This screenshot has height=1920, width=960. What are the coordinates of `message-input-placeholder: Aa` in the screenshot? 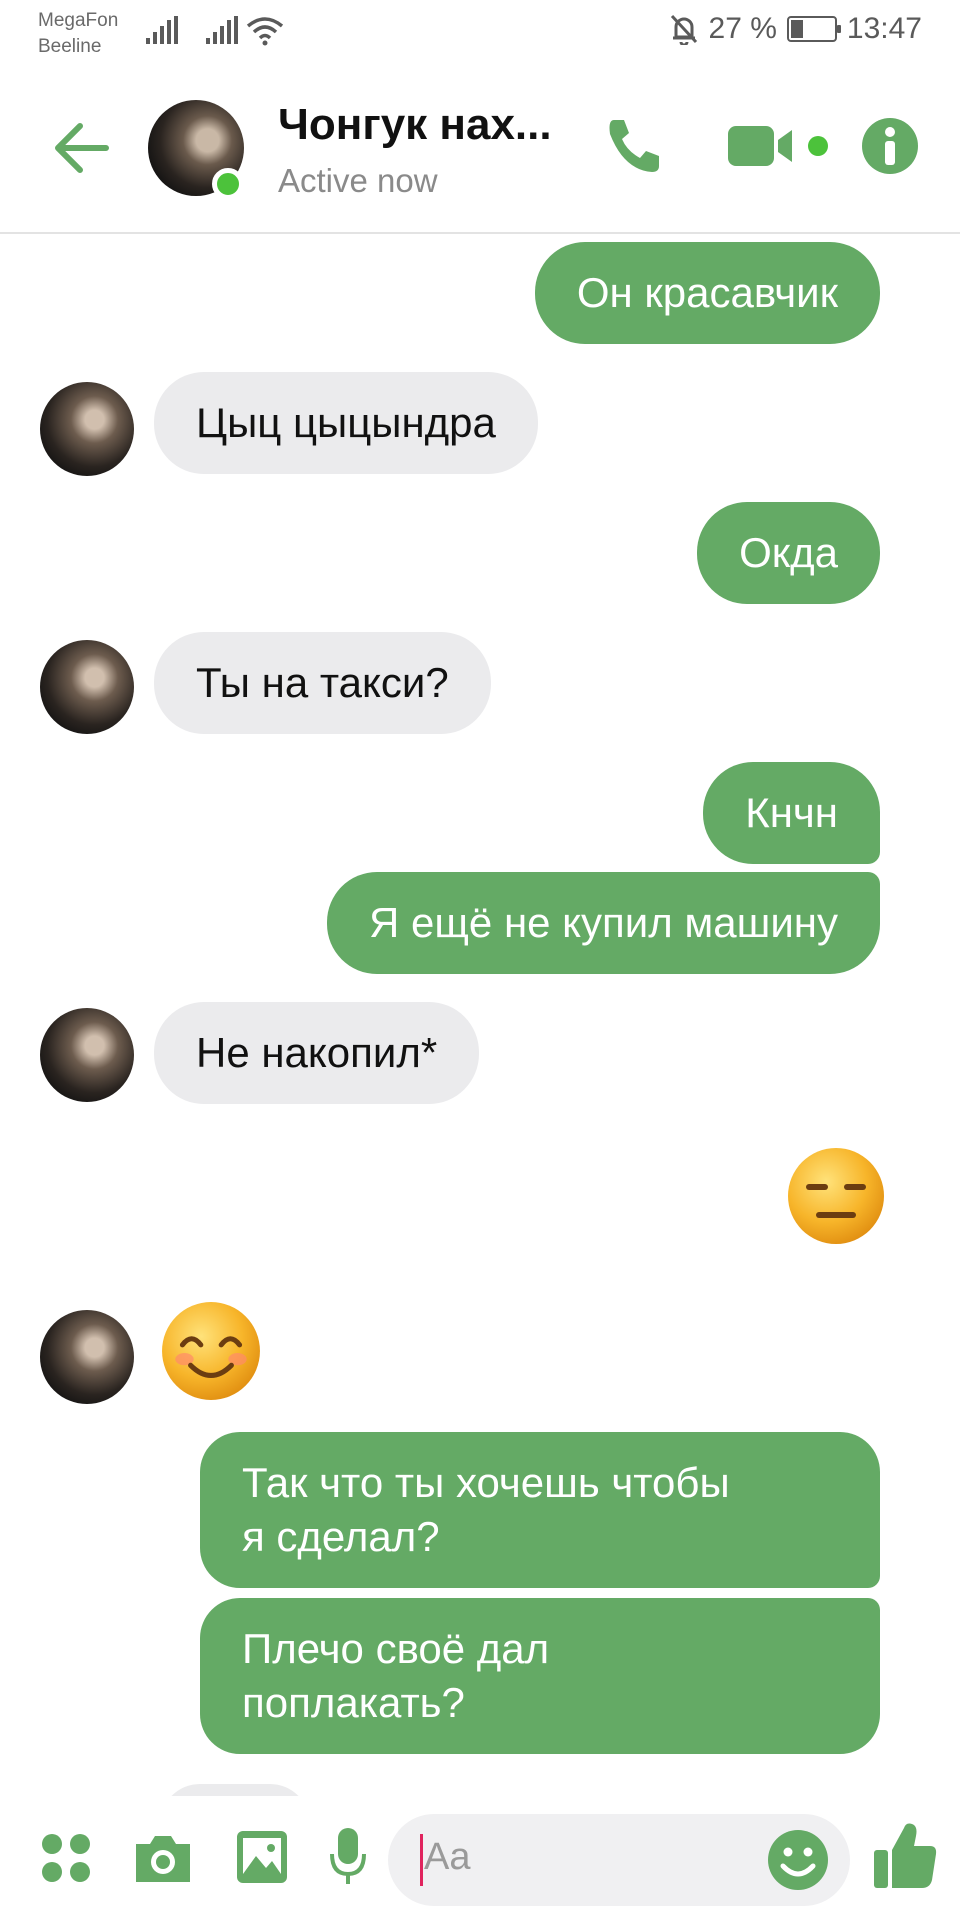 It's located at (447, 1857).